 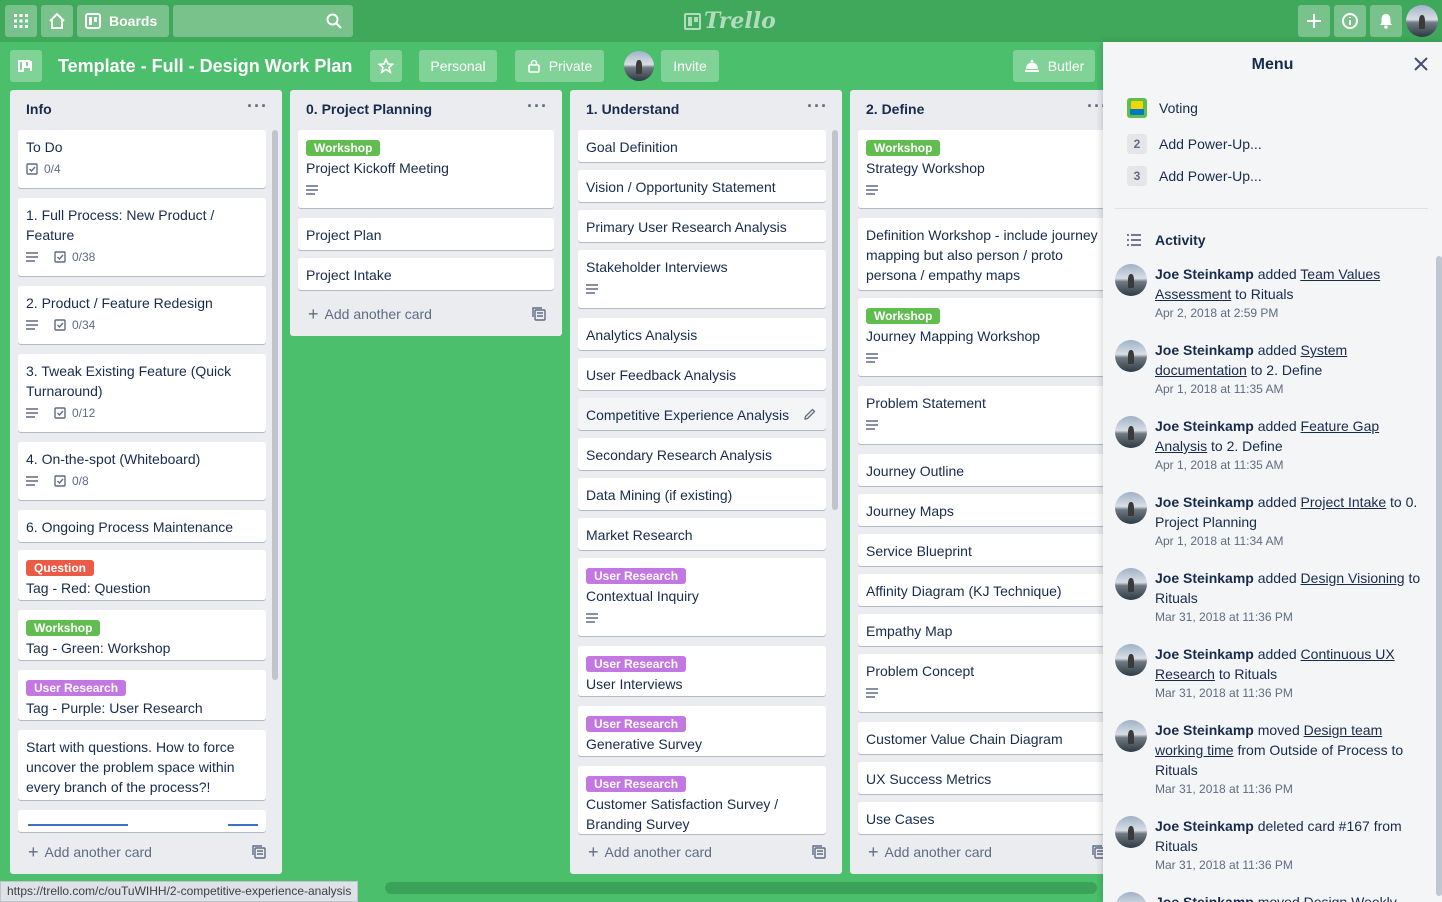 What do you see at coordinates (702, 534) in the screenshot?
I see `card: Market Research` at bounding box center [702, 534].